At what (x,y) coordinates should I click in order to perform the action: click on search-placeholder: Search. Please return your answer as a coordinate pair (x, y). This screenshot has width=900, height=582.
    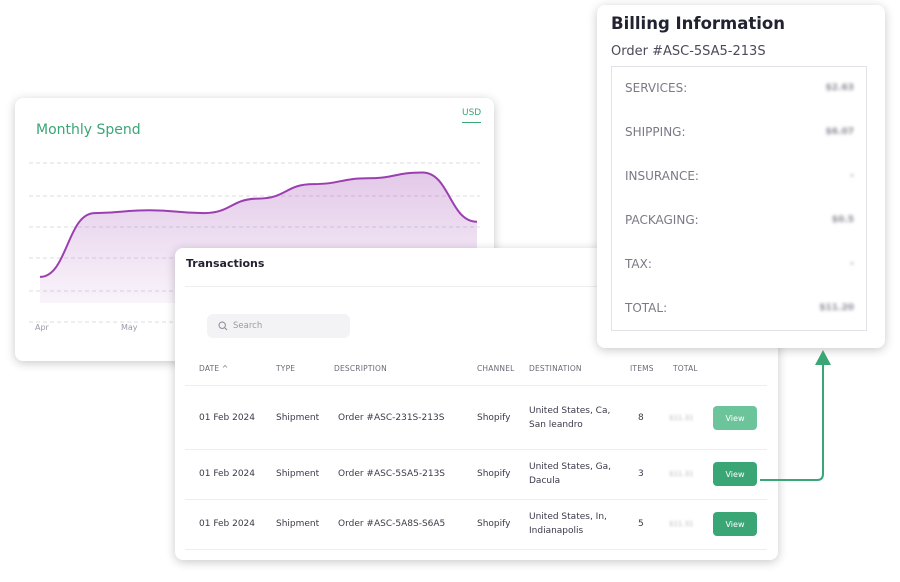
    Looking at the image, I should click on (248, 326).